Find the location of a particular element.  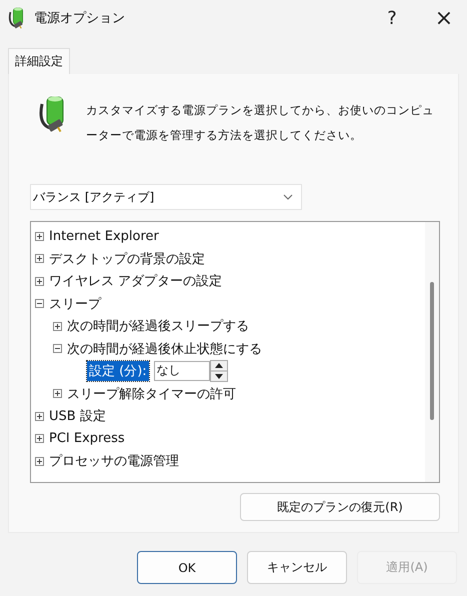

tree-item: USB 設定 is located at coordinates (77, 416).